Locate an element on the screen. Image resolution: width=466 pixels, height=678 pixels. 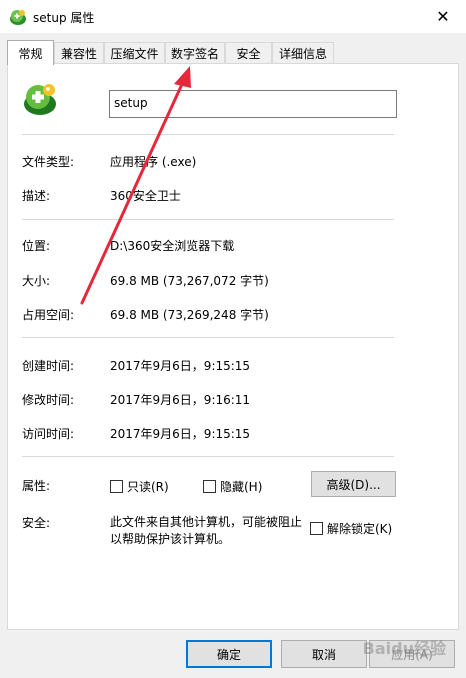
file-name-field: setup is located at coordinates (253, 104).